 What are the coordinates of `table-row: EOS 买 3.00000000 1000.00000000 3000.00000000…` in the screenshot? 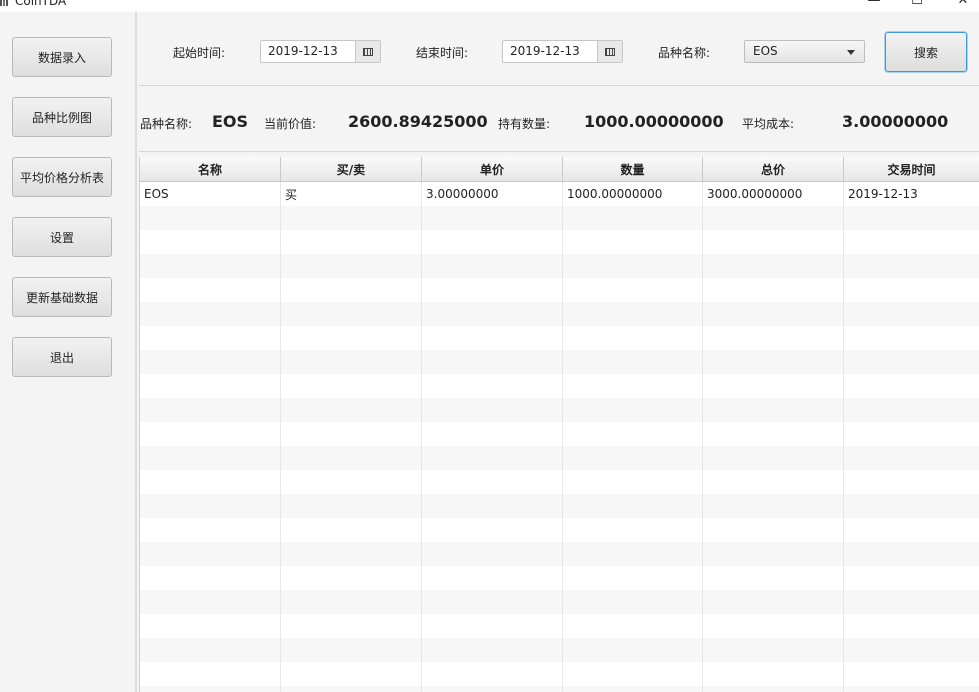 It's located at (559, 194).